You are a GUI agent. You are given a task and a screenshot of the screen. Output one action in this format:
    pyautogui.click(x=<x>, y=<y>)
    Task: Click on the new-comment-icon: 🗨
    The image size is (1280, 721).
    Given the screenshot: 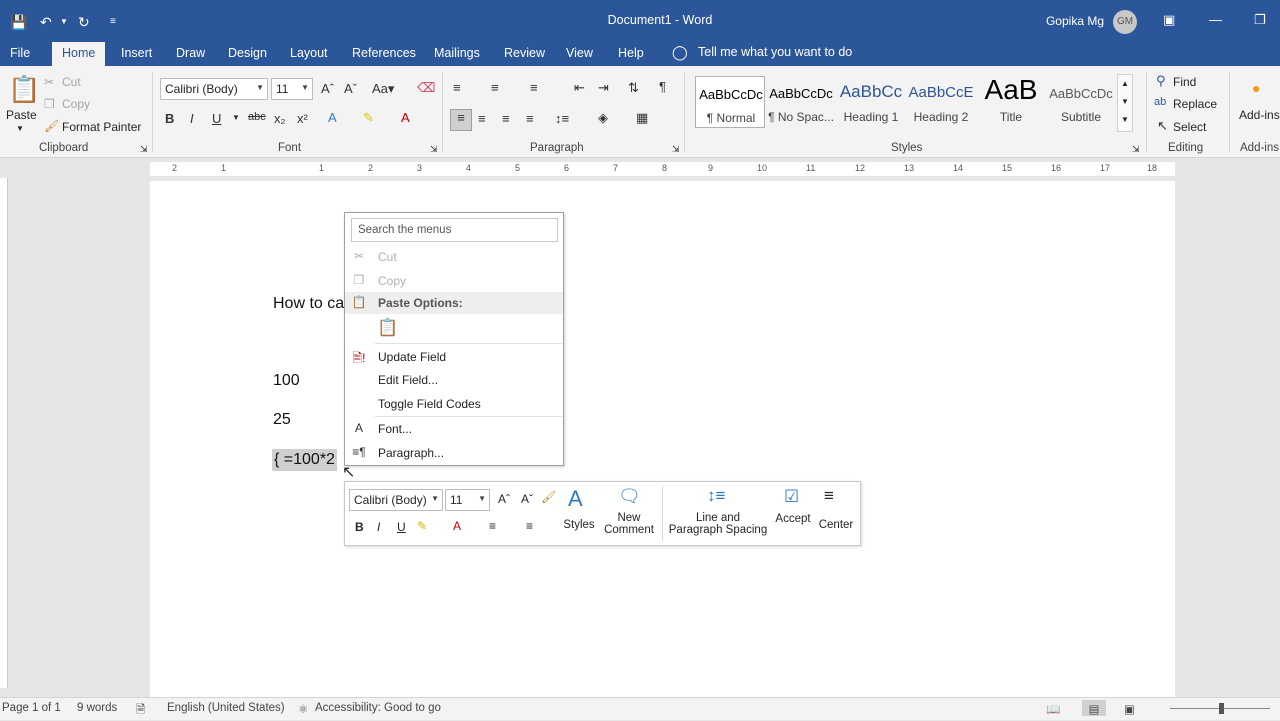 What is the action you would take?
    pyautogui.click(x=629, y=496)
    